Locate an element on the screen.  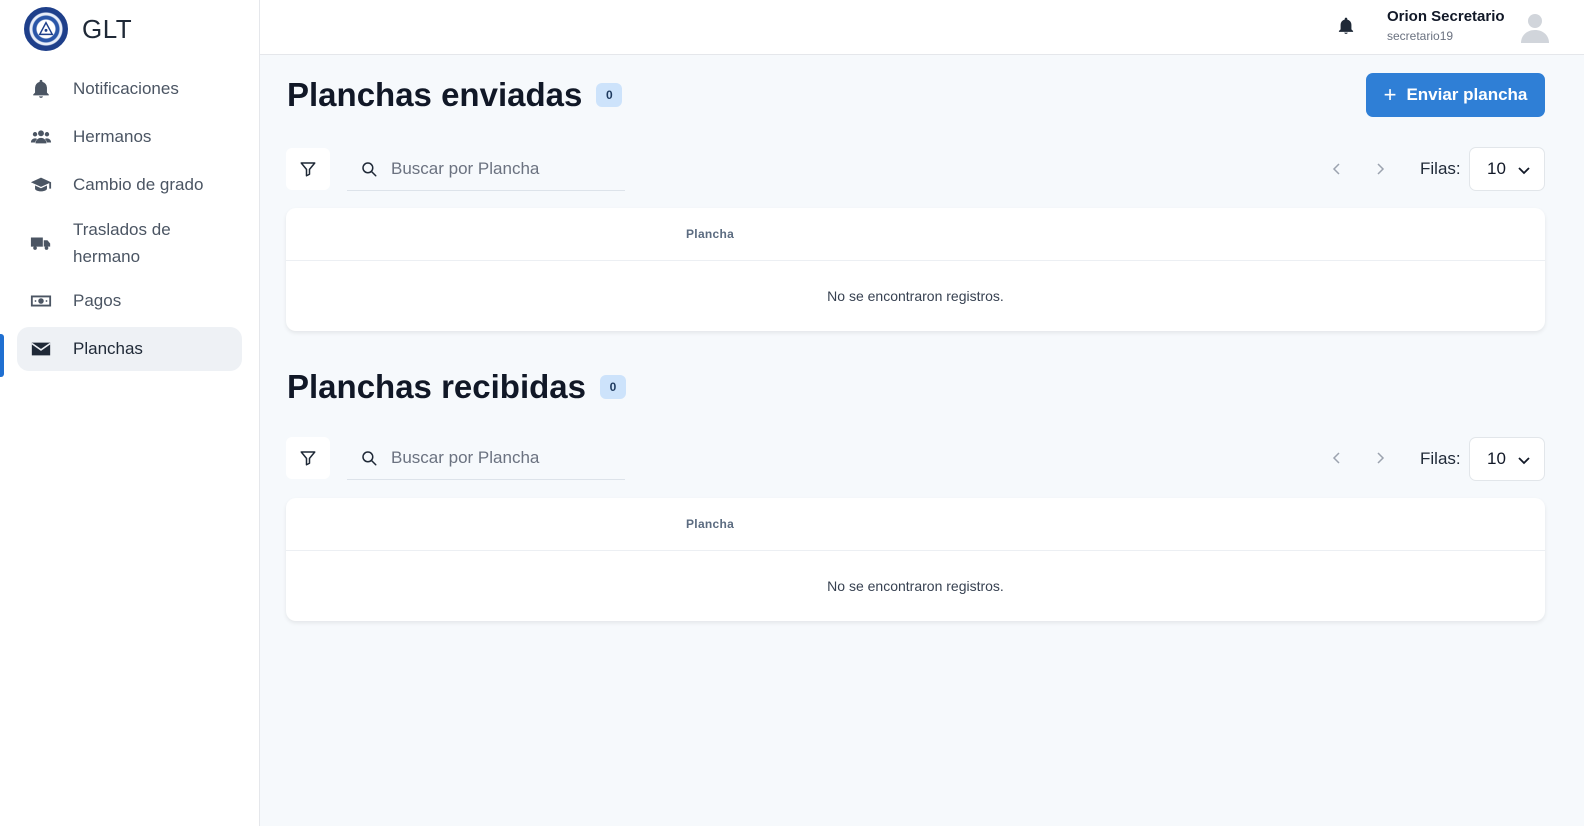
graduation-cap-icon is located at coordinates (41, 185).